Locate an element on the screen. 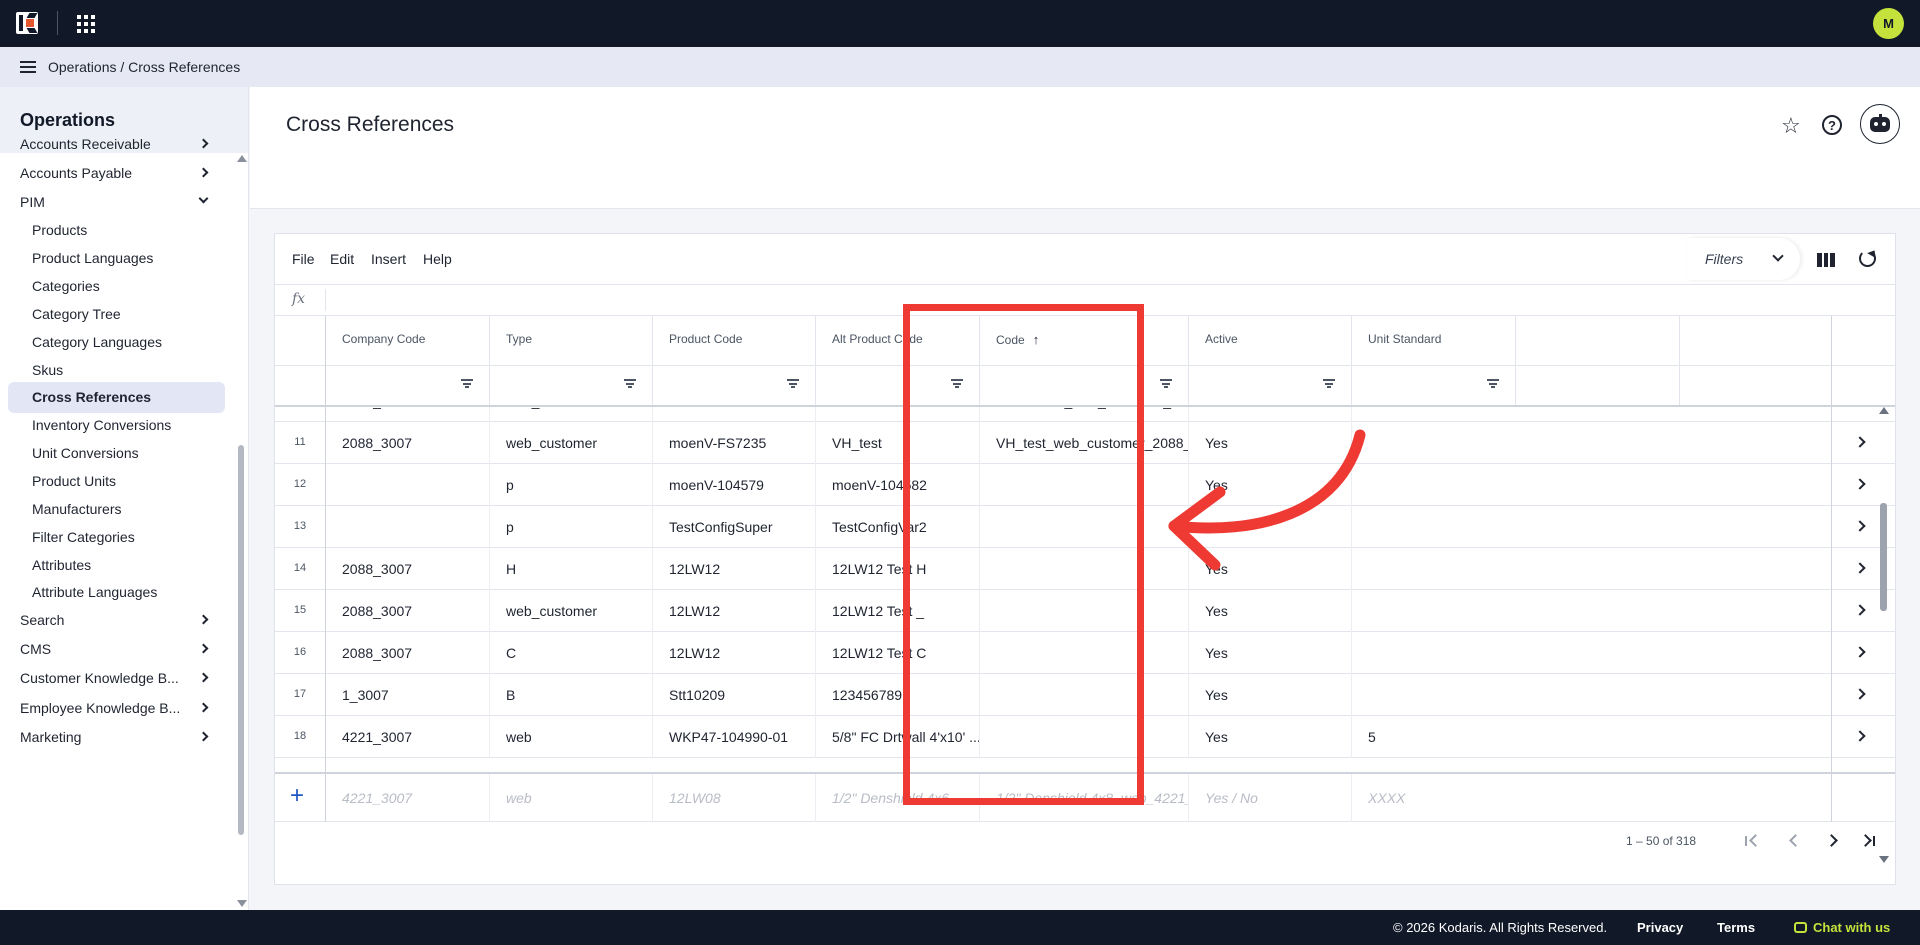  table-cell: 1_3007 is located at coordinates (407, 695).